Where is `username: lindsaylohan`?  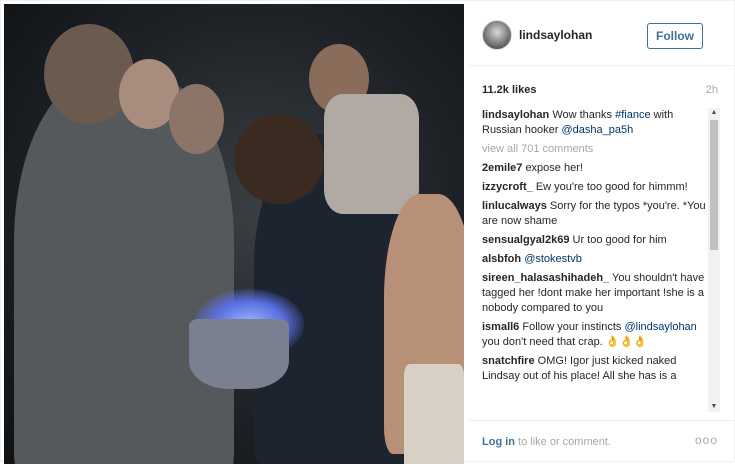 username: lindsaylohan is located at coordinates (555, 35).